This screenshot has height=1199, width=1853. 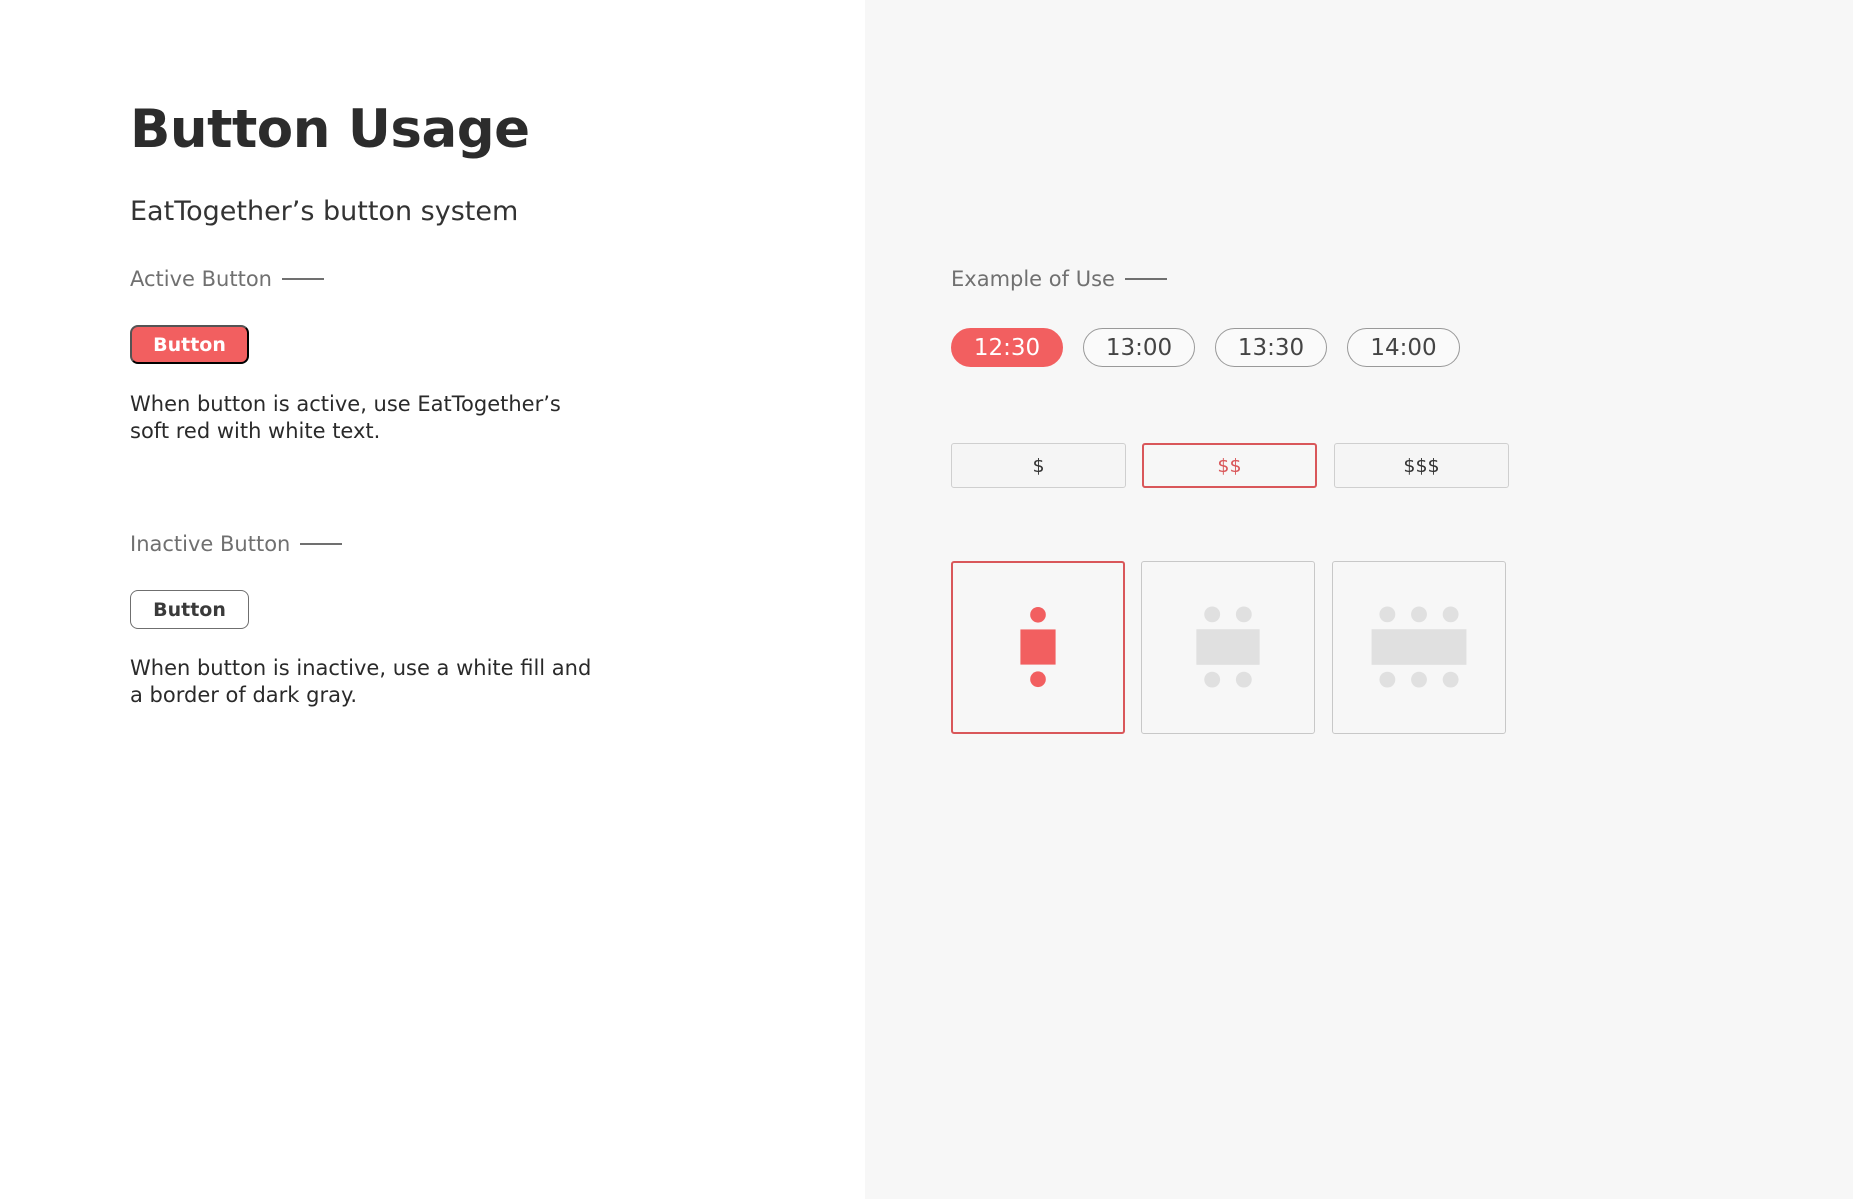 I want to click on table-option-two-seats, so click(x=1038, y=647).